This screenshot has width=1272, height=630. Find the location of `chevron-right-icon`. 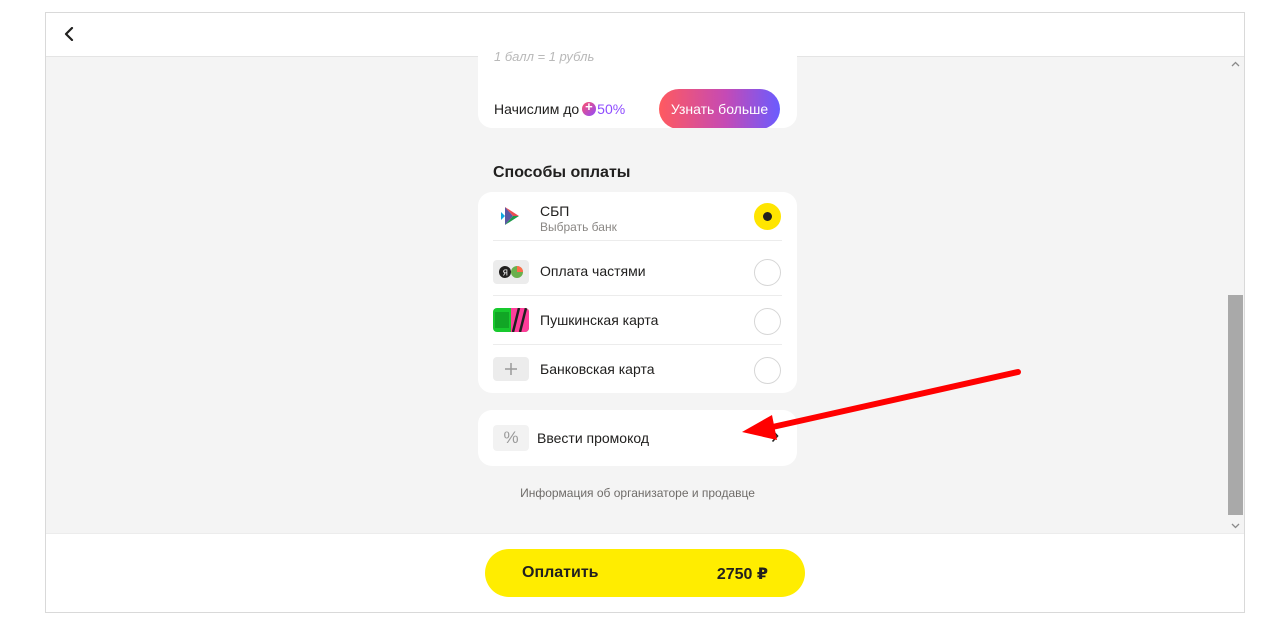

chevron-right-icon is located at coordinates (775, 436).